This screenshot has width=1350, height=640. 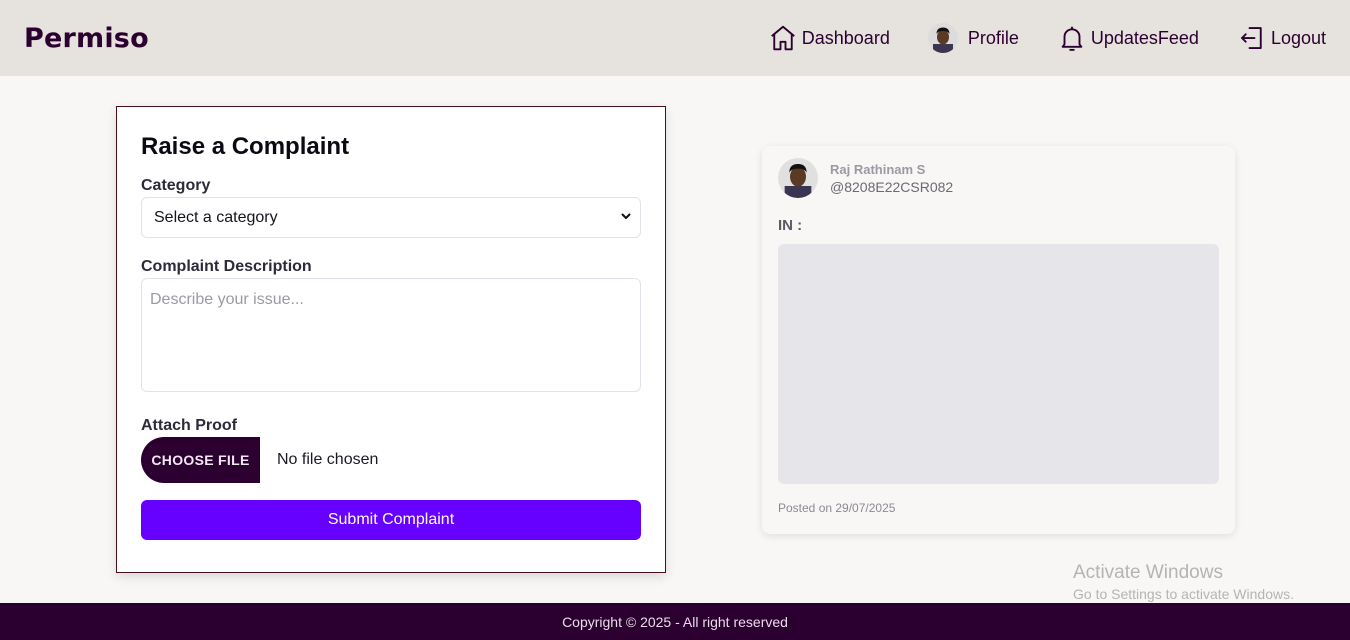 What do you see at coordinates (200, 460) in the screenshot?
I see `choose-file-button: CHOOSE FILE` at bounding box center [200, 460].